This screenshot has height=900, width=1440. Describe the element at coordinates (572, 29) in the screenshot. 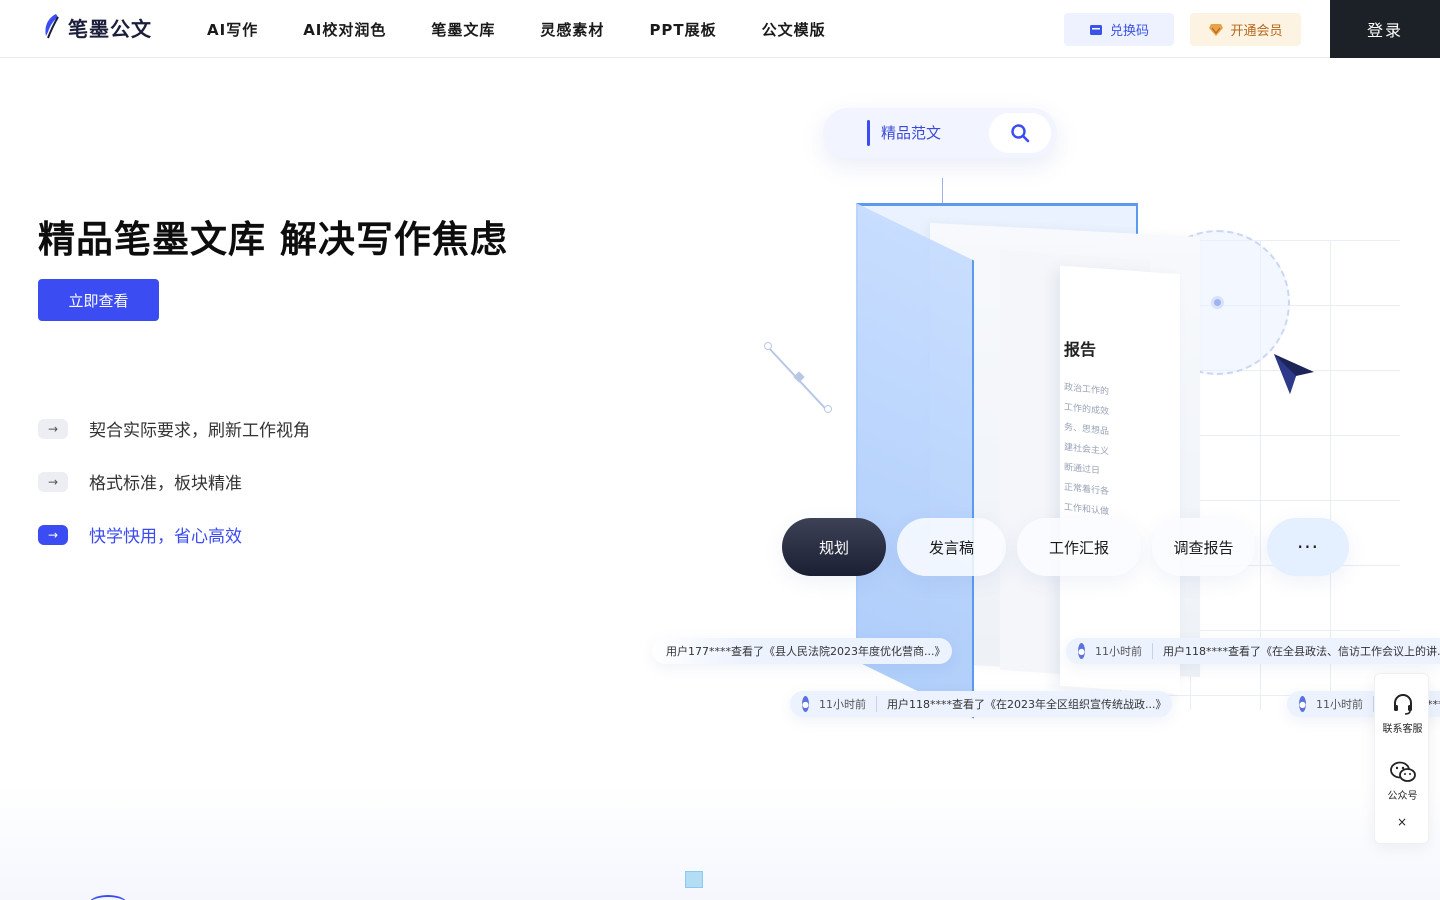

I see `nav-inspiration: 灵感素材` at that location.